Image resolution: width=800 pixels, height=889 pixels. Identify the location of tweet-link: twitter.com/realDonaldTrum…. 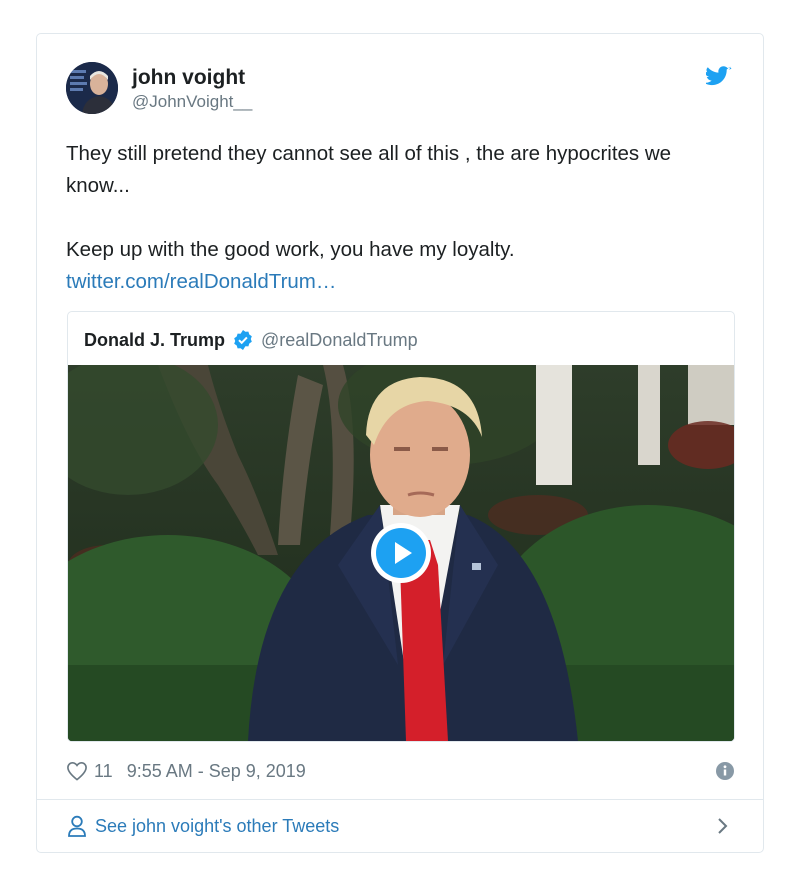
(201, 281).